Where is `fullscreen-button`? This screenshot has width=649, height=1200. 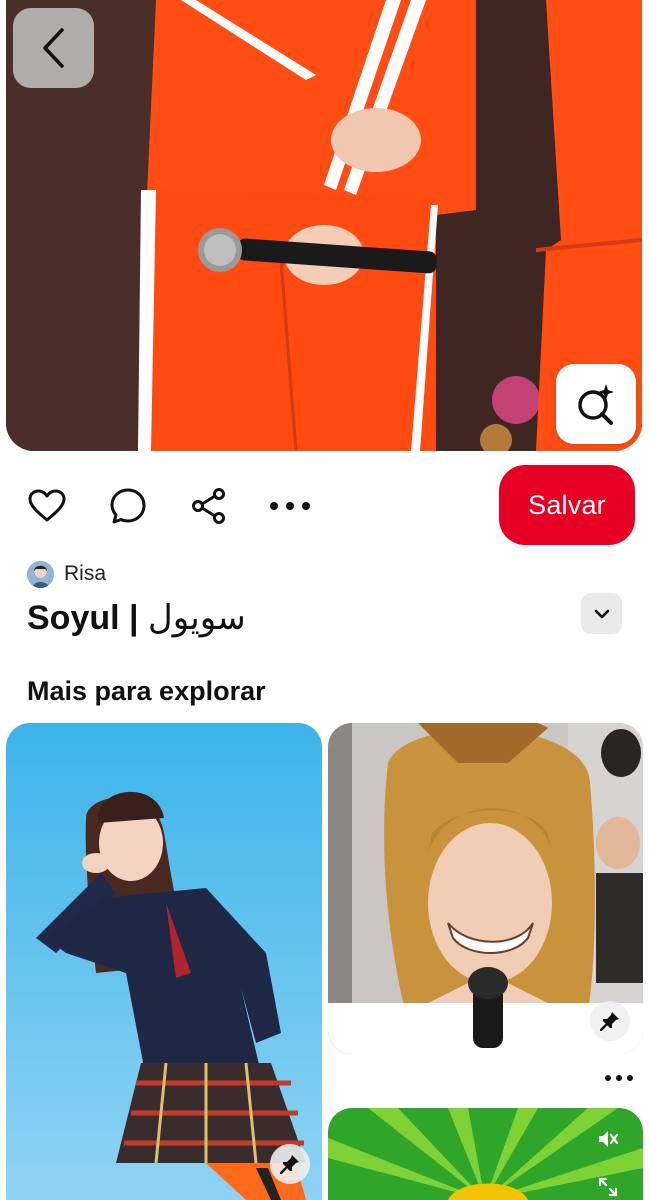 fullscreen-button is located at coordinates (608, 1187).